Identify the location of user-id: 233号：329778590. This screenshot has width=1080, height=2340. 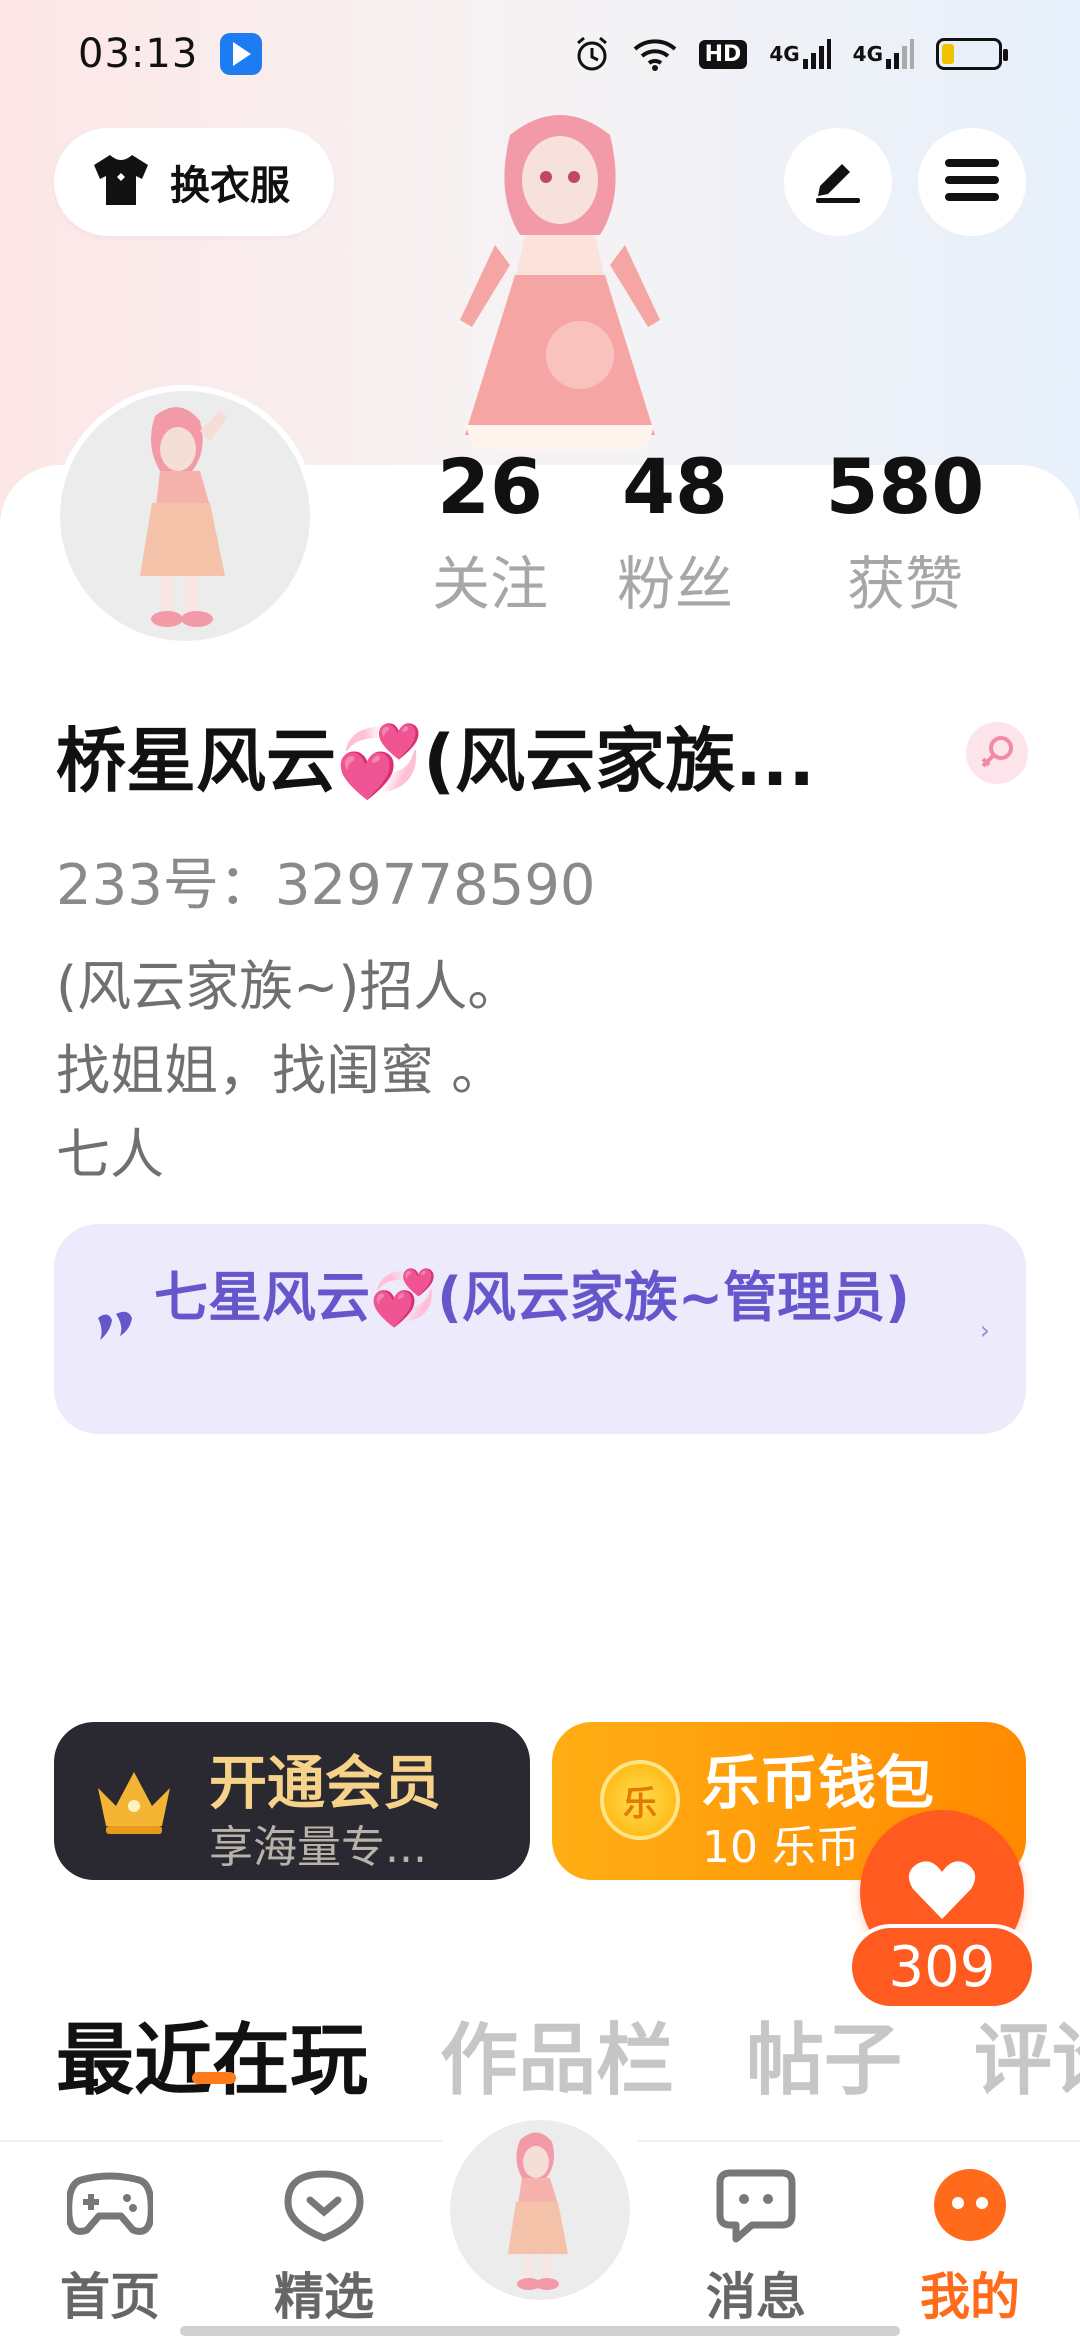
(326, 885).